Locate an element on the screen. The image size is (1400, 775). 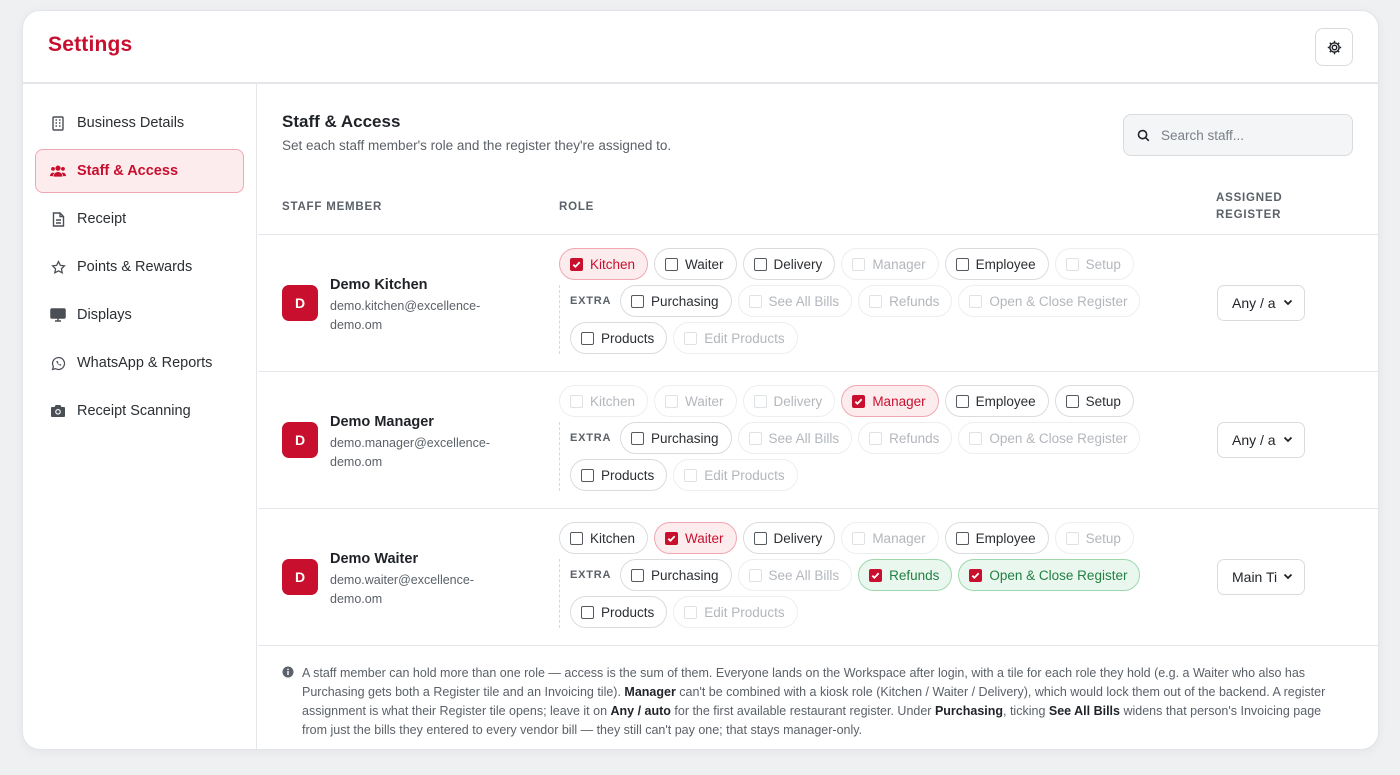
star-icon is located at coordinates (58, 267).